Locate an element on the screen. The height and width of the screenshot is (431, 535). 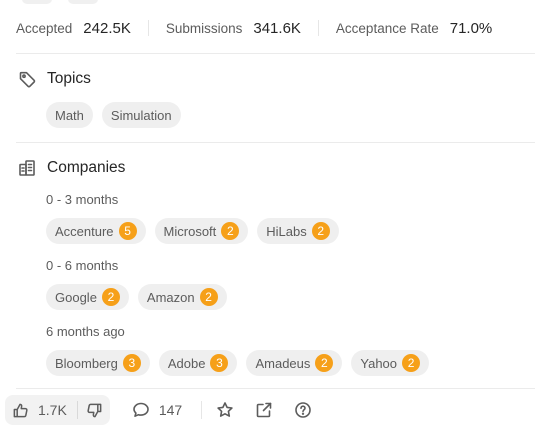
company-tag: Adobe 3 is located at coordinates (198, 363).